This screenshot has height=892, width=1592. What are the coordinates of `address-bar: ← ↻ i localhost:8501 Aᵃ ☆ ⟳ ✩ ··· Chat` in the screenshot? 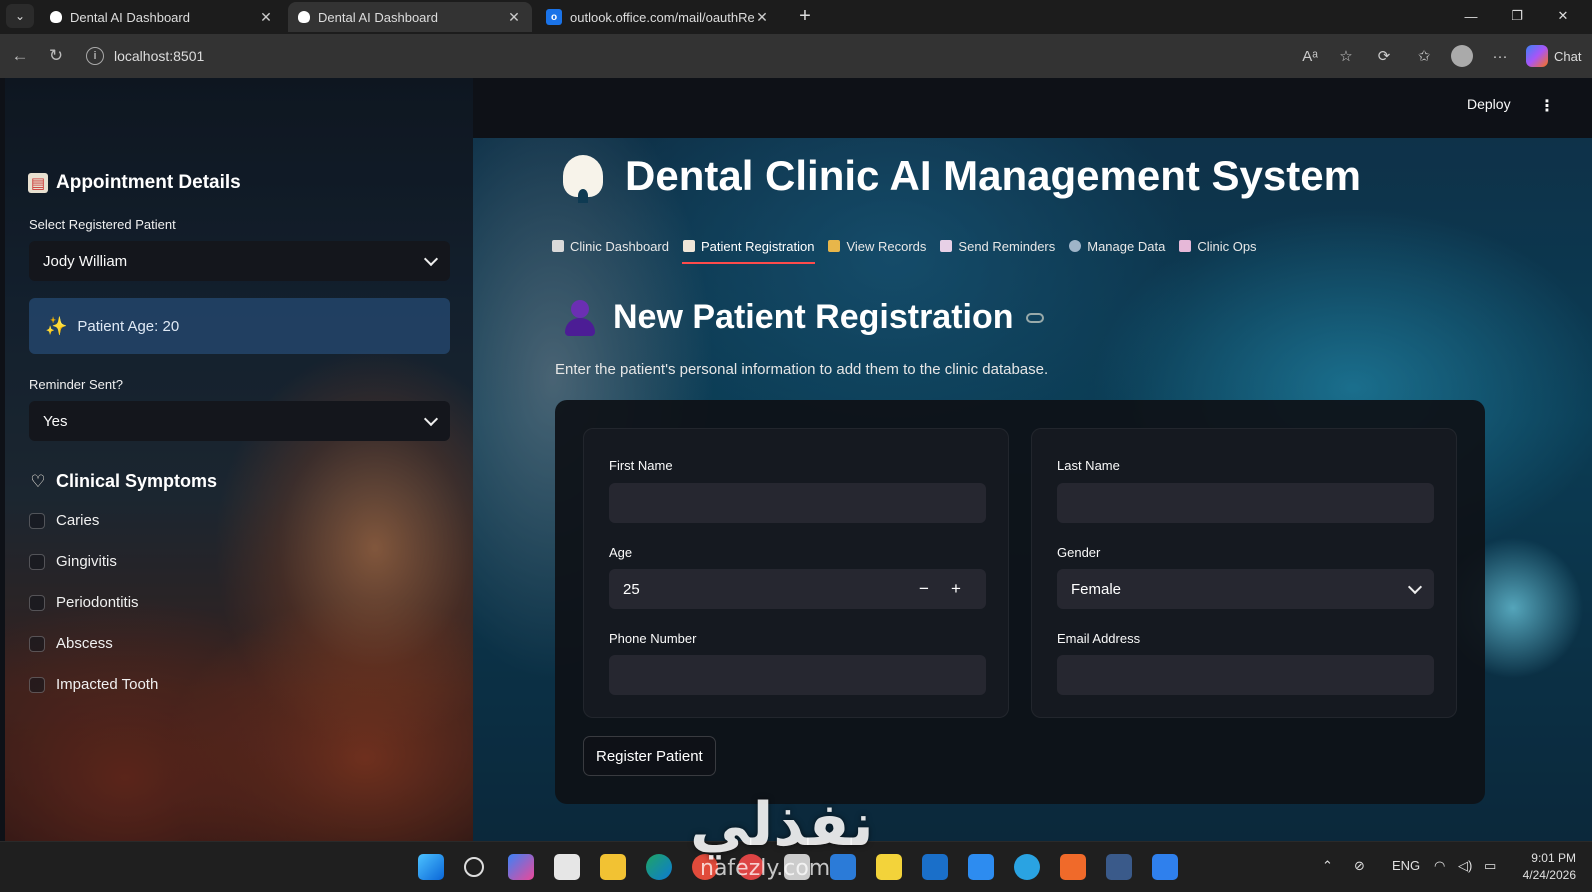 It's located at (796, 56).